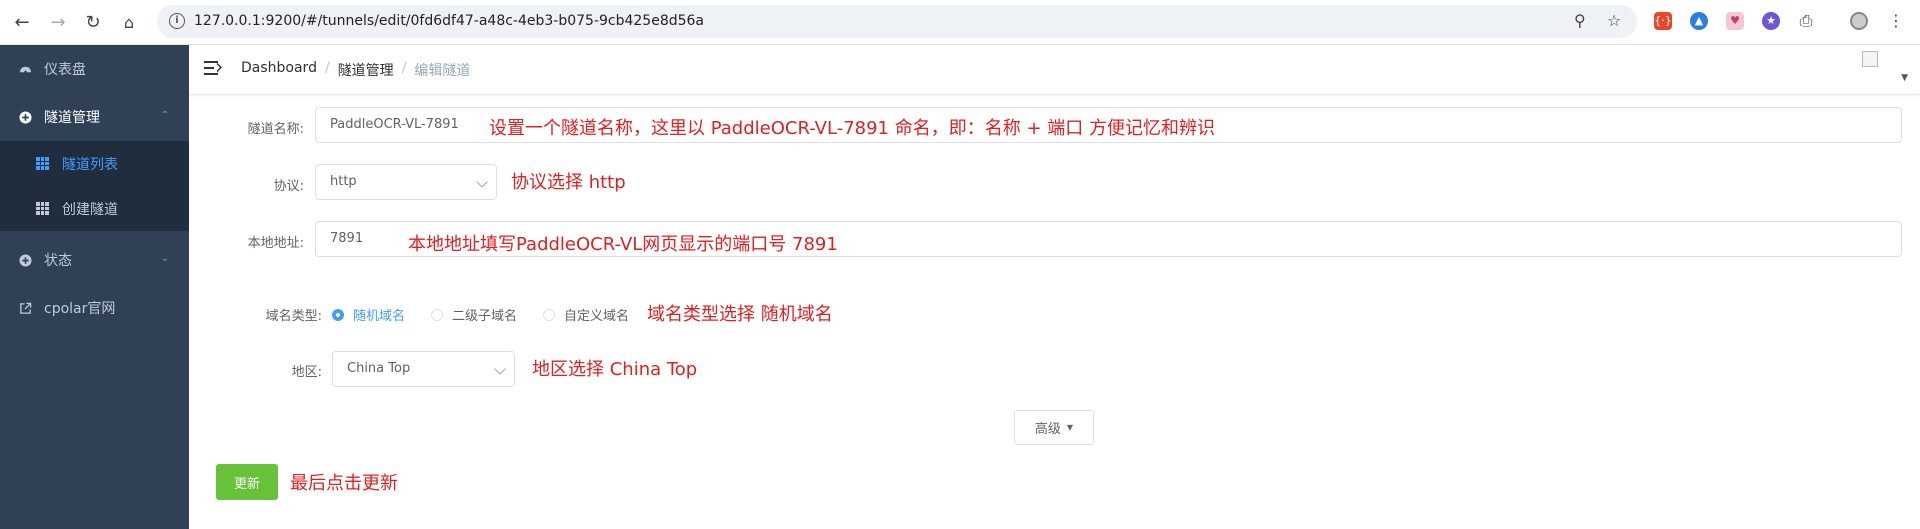  Describe the element at coordinates (279, 70) in the screenshot. I see `breadcrumb-item: Dashboard` at that location.